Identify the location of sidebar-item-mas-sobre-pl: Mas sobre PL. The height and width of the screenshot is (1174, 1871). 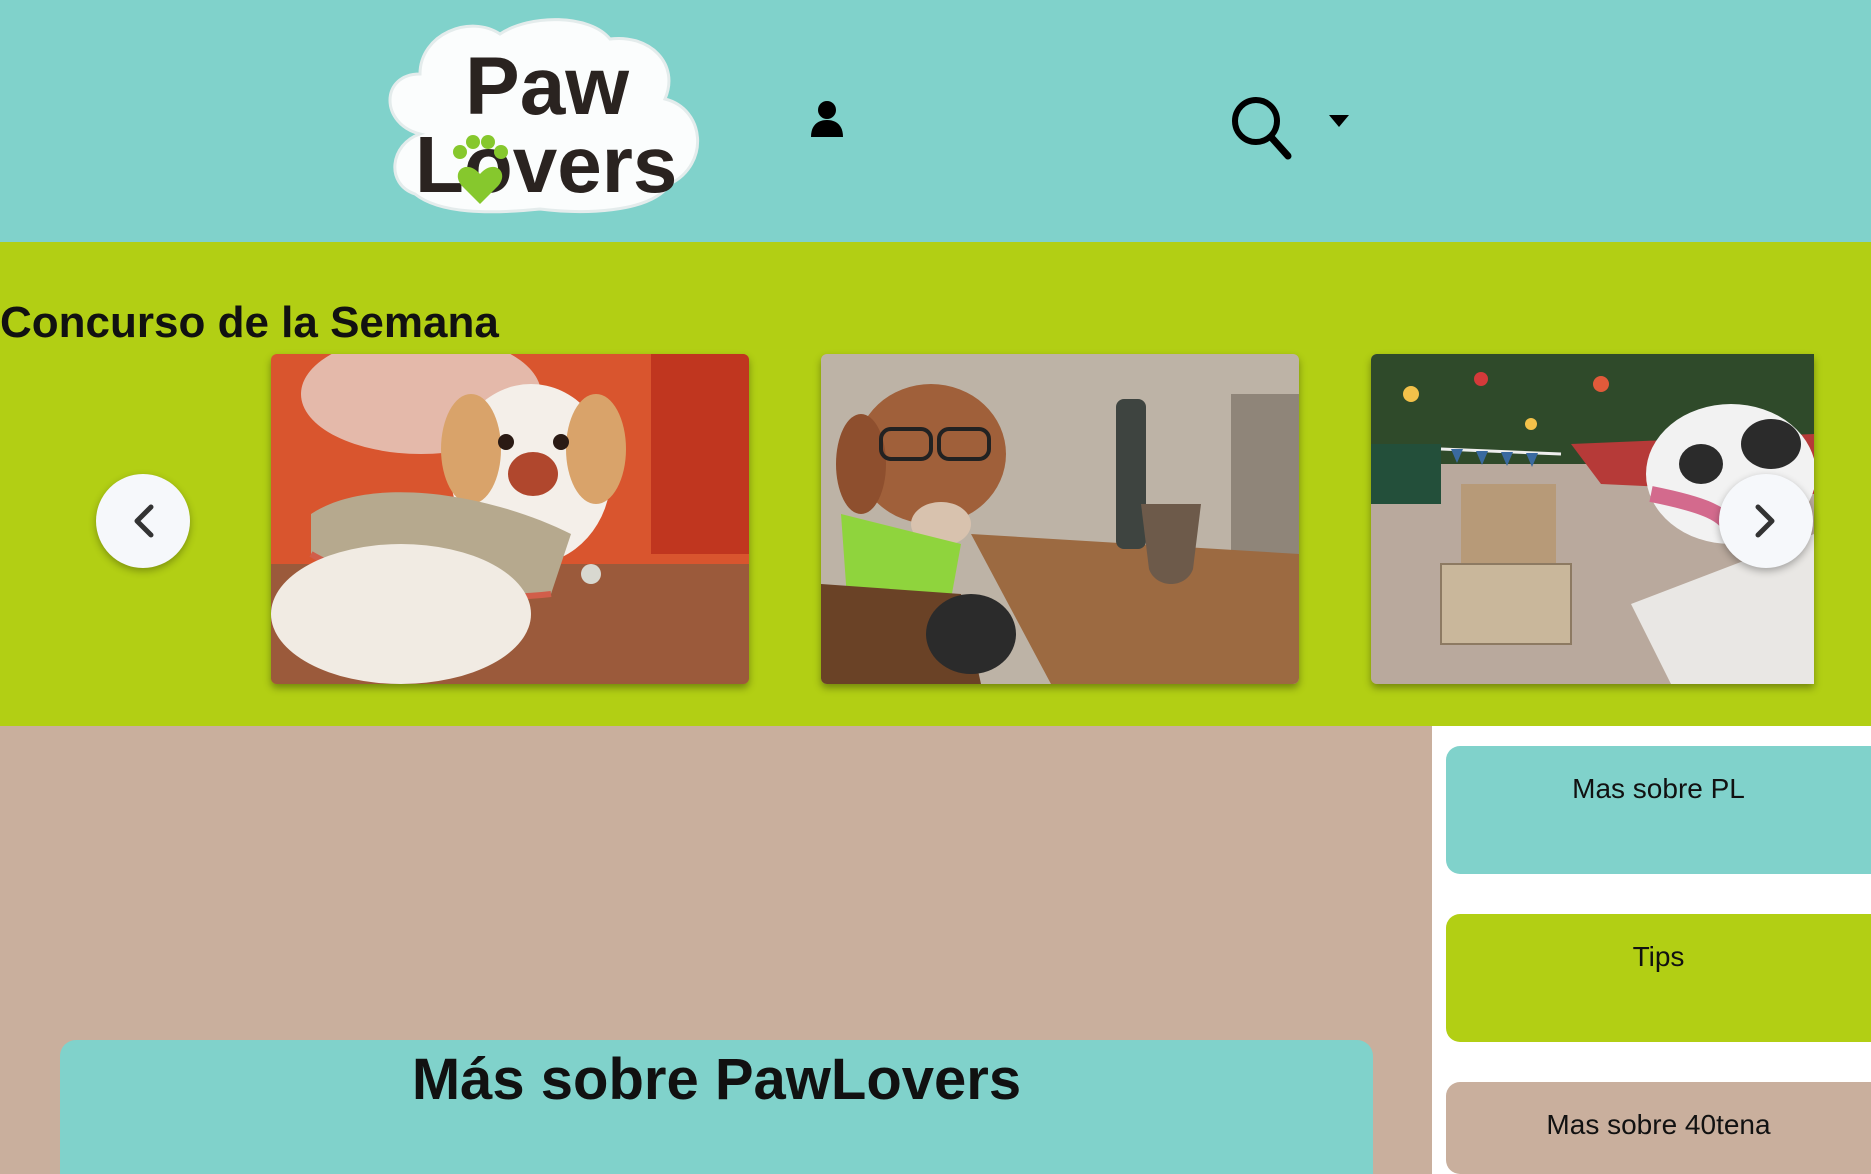
(1658, 810).